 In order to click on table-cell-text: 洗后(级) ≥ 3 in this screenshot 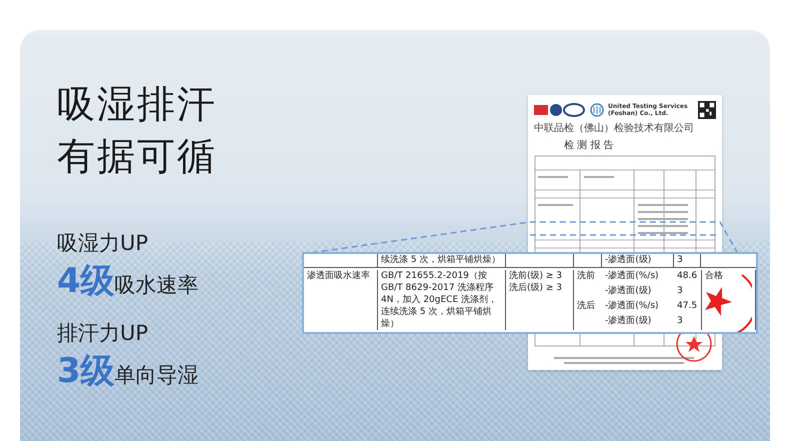, I will do `click(536, 288)`.